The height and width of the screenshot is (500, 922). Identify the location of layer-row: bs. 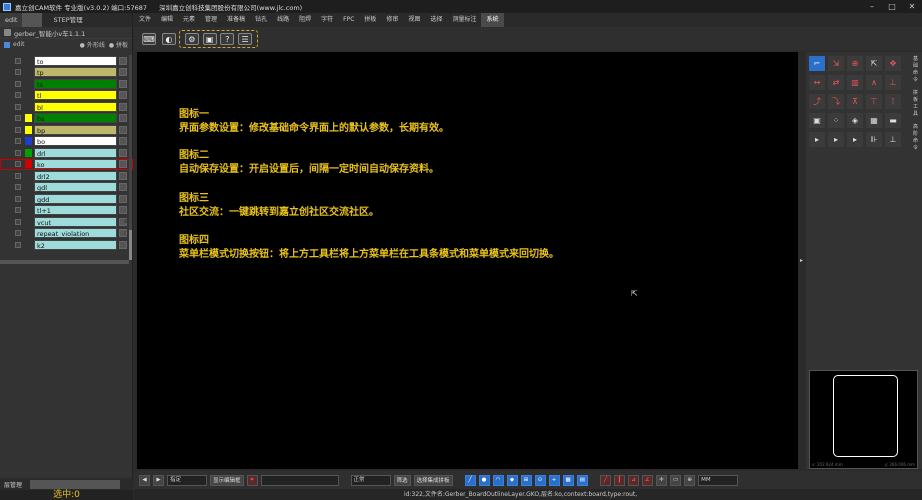
(66, 119).